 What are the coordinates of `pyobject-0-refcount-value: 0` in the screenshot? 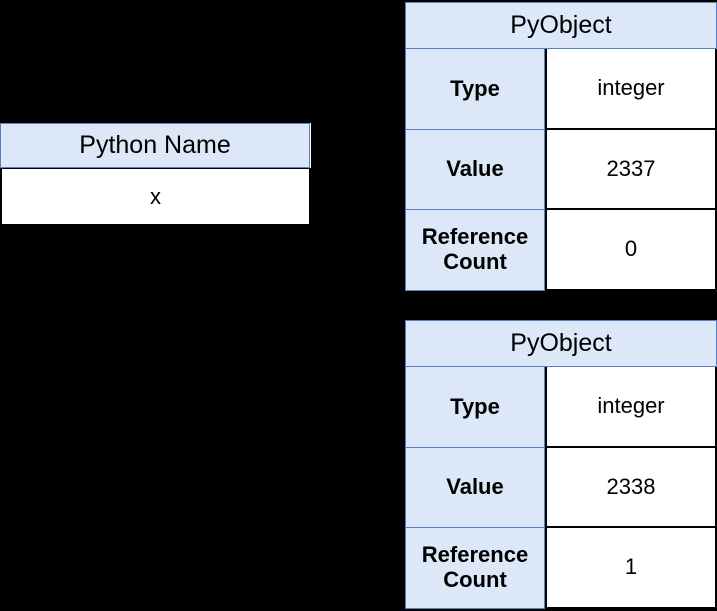 It's located at (631, 250).